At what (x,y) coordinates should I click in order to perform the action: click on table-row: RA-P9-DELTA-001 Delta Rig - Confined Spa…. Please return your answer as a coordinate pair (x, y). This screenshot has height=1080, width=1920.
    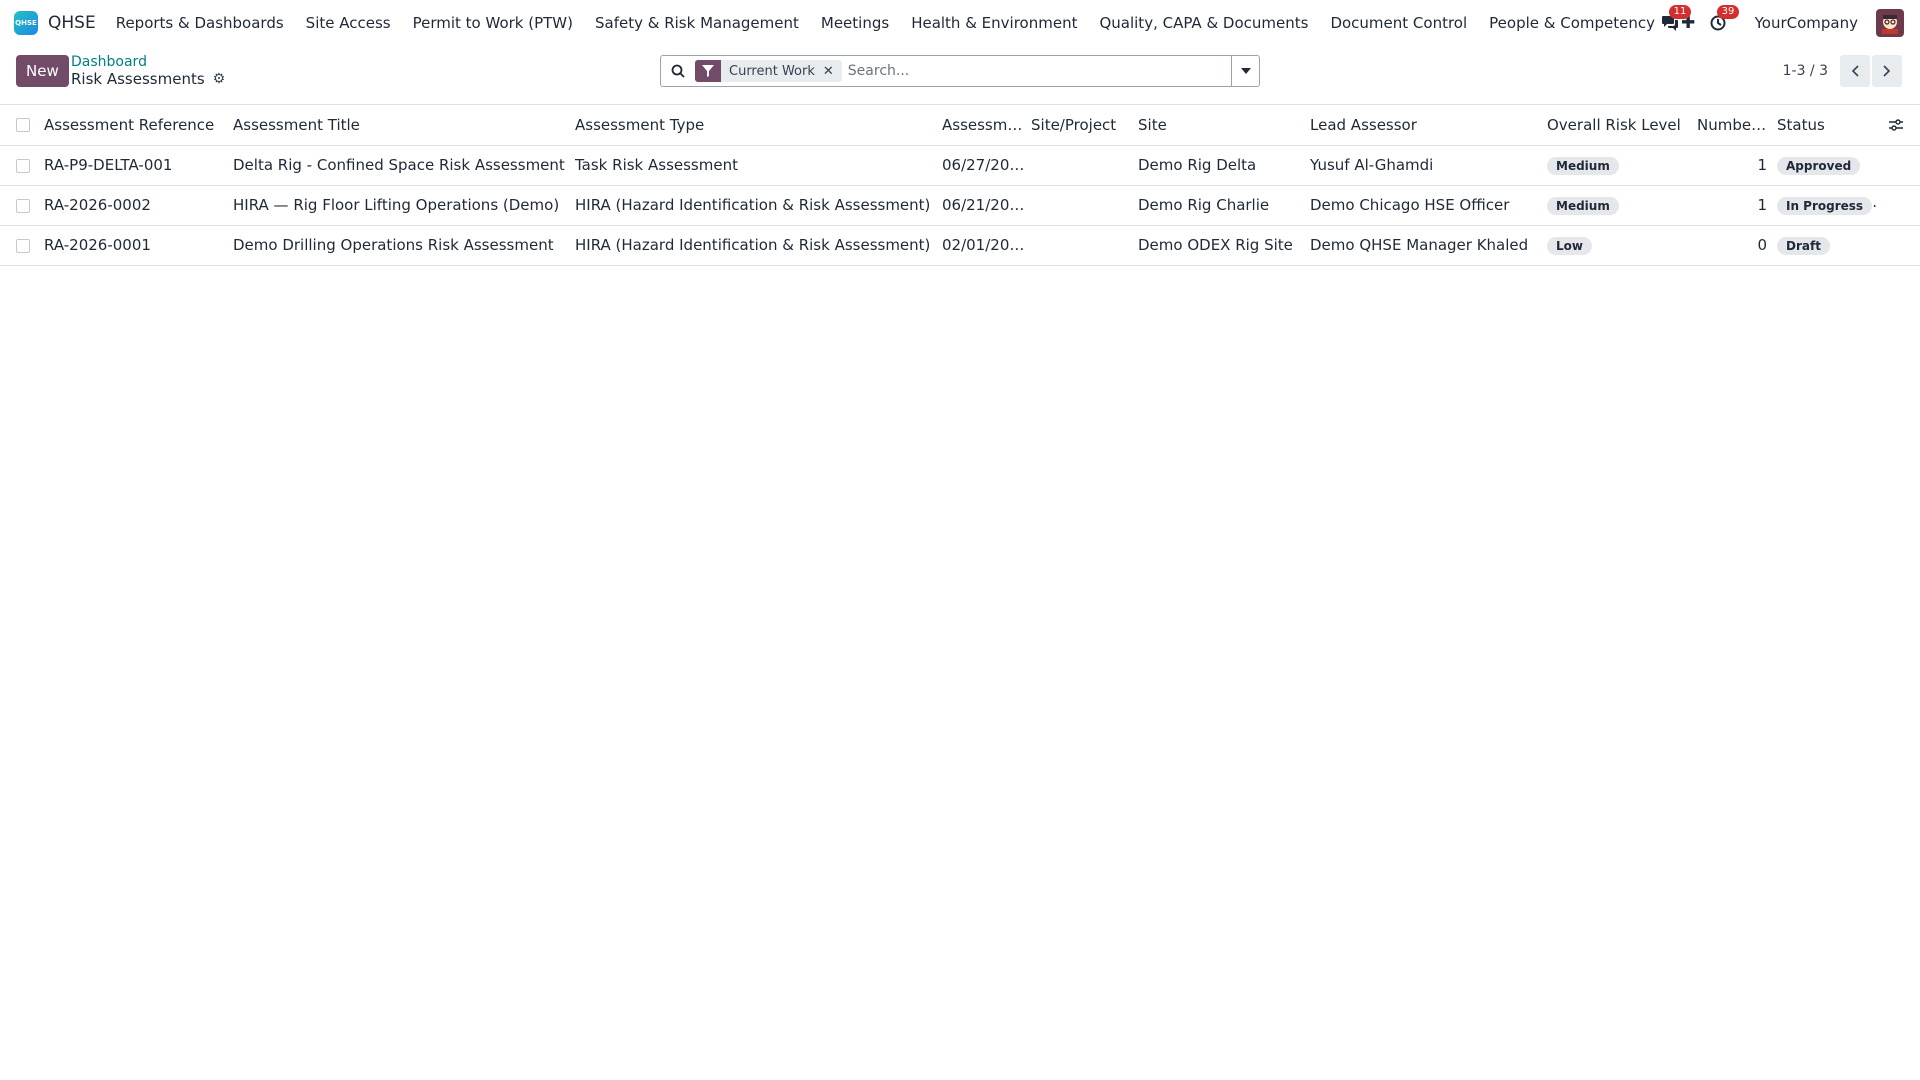
    Looking at the image, I should click on (960, 165).